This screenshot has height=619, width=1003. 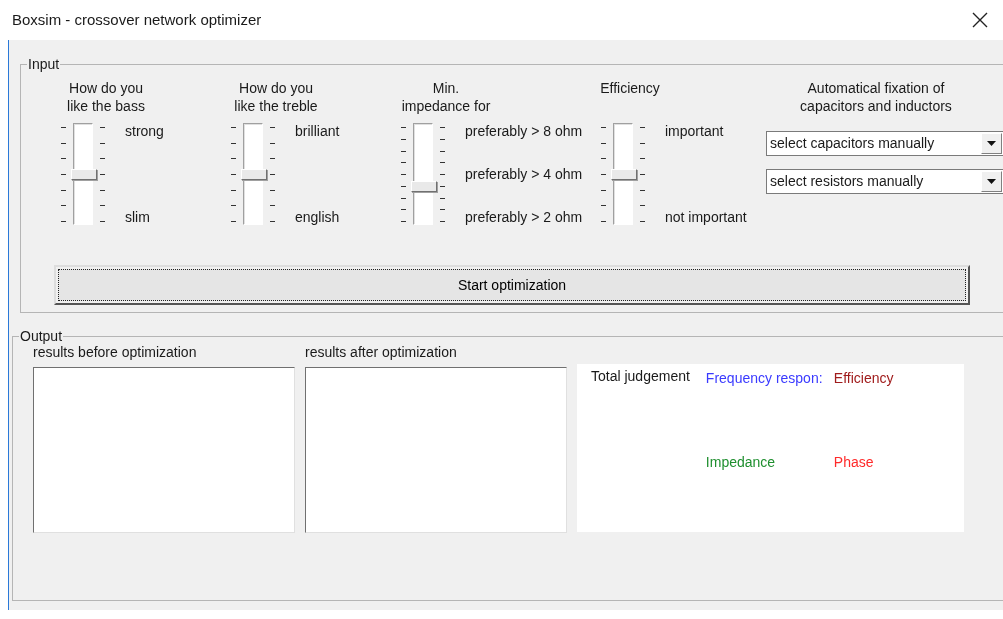 What do you see at coordinates (630, 88) in the screenshot?
I see `slider-title: Efficiency` at bounding box center [630, 88].